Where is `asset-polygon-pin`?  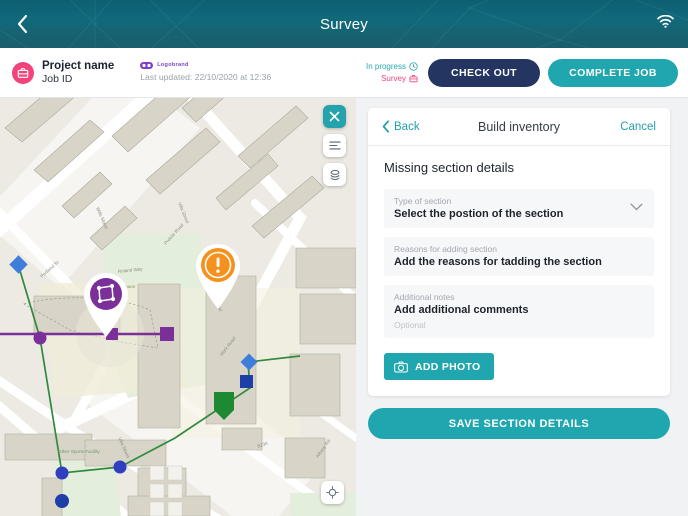 asset-polygon-pin is located at coordinates (106, 305).